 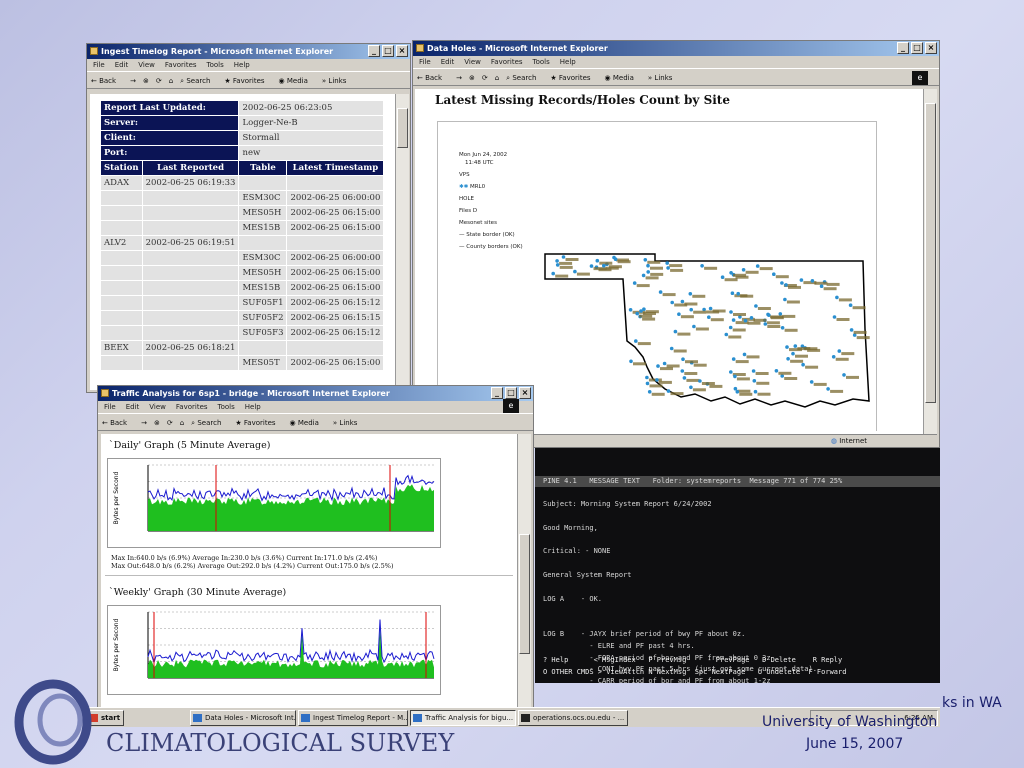 I want to click on table-row: SUF05F3 2002-06-25 06:15:12, so click(x=242, y=333).